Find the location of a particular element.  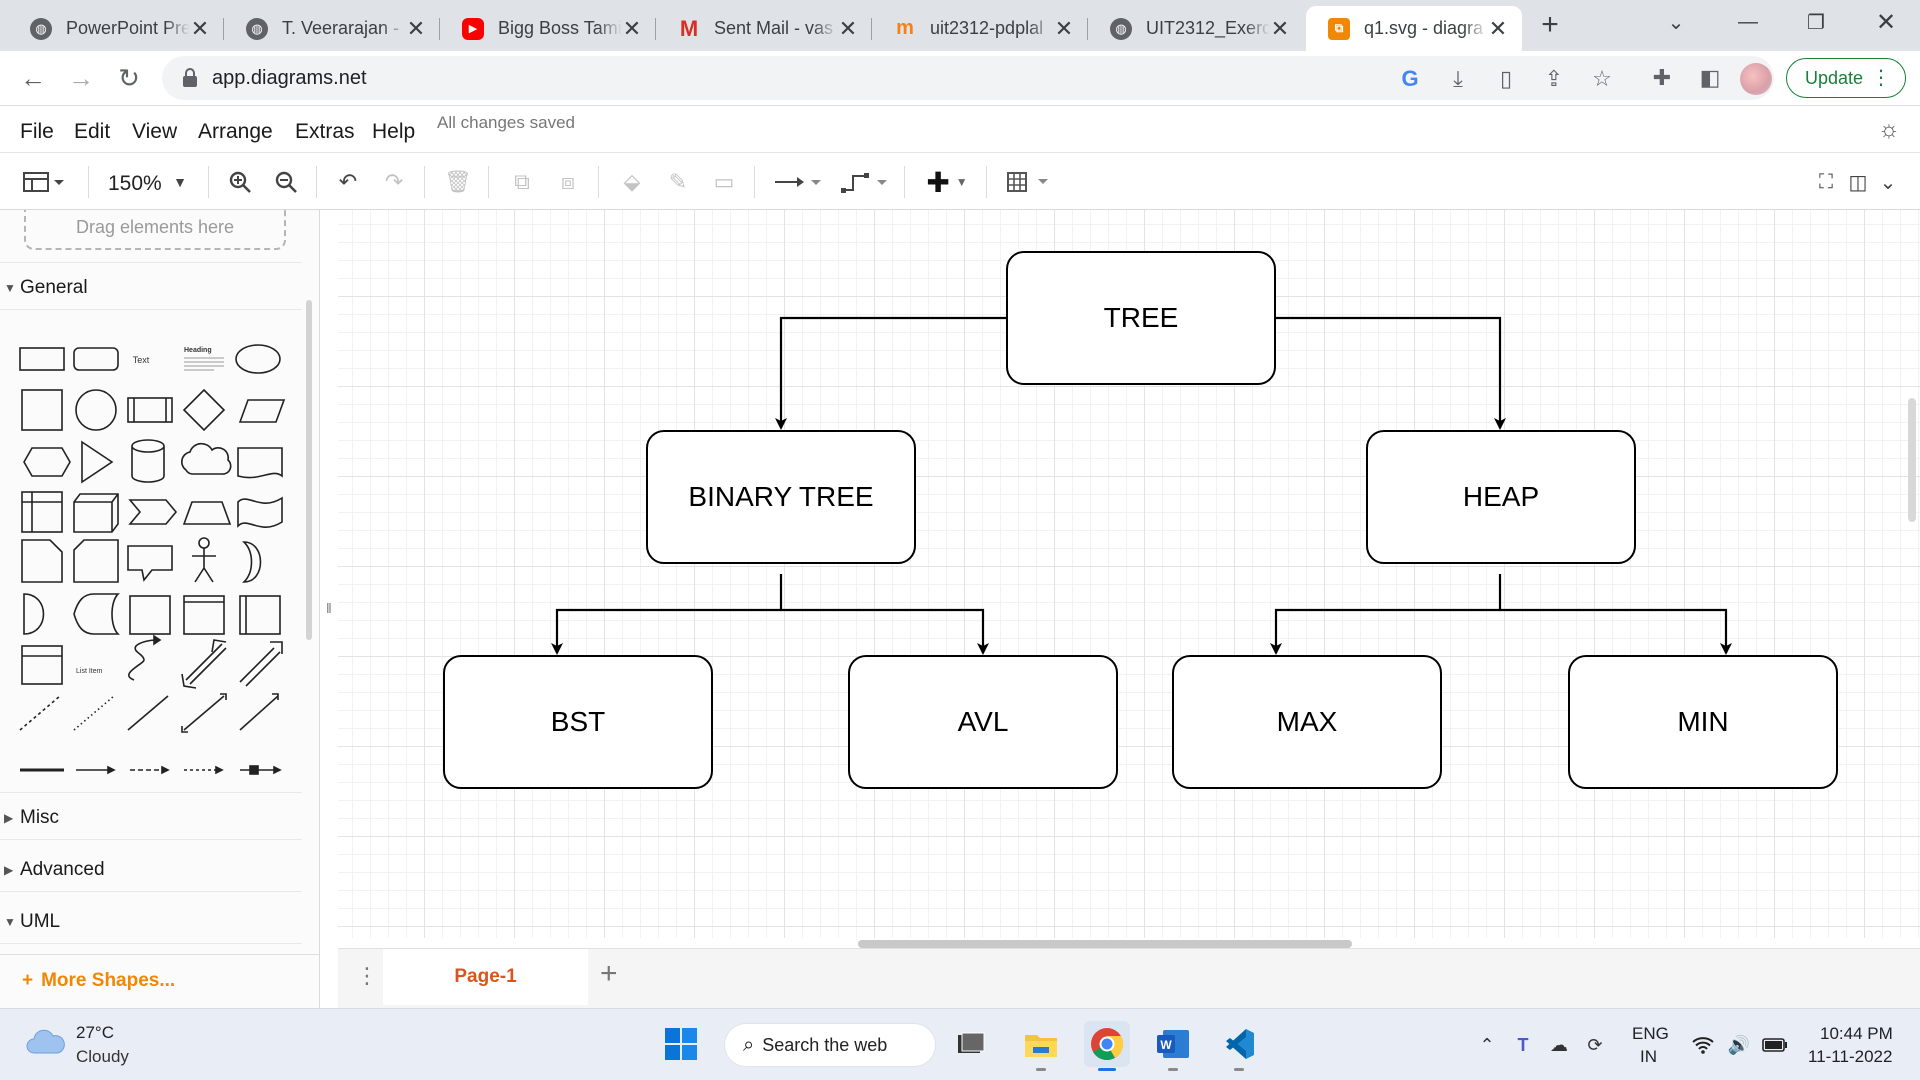

browser-tab: ◍ PowerPoint Pre ✕ is located at coordinates (116, 28).